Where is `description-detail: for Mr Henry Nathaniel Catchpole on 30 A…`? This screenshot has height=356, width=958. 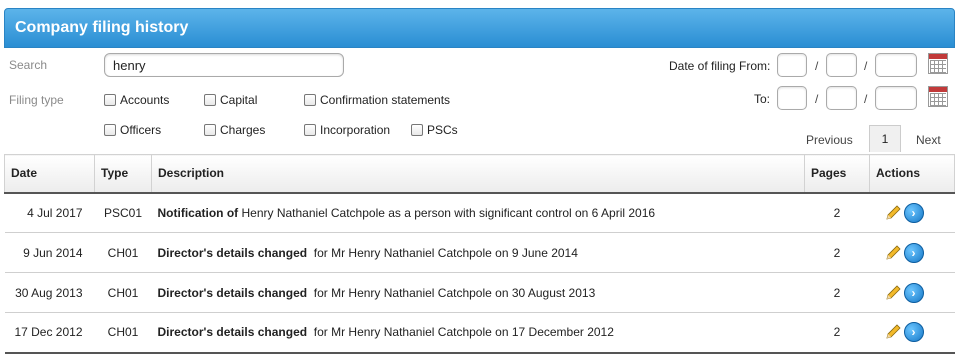
description-detail: for Mr Henry Nathaniel Catchpole on 30 A… is located at coordinates (451, 292).